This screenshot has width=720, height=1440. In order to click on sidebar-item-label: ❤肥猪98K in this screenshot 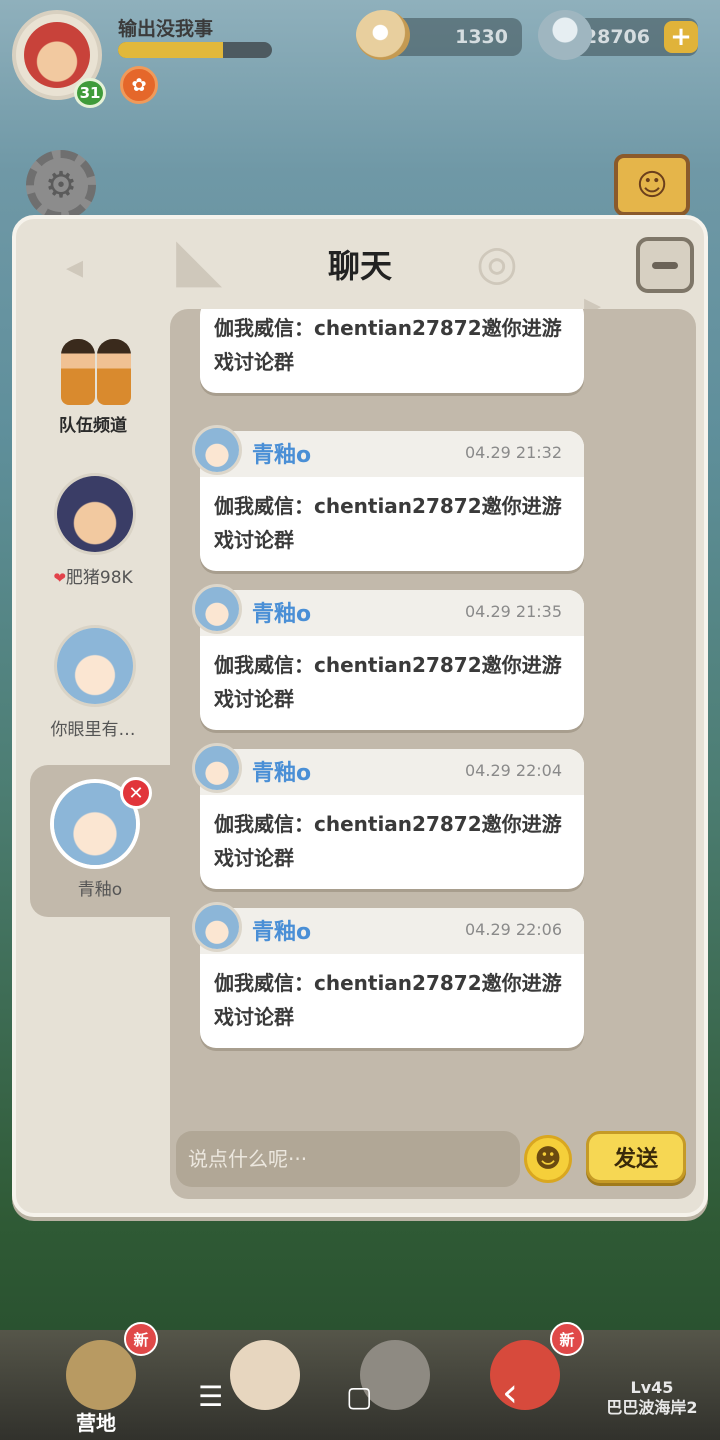, I will do `click(93, 578)`.